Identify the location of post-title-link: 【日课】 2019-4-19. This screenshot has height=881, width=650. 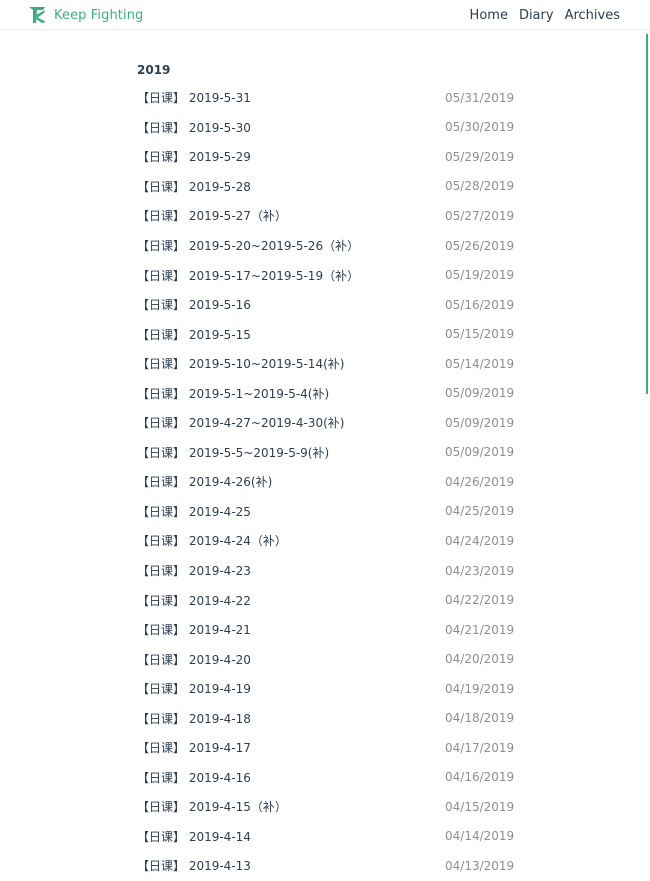
(194, 688).